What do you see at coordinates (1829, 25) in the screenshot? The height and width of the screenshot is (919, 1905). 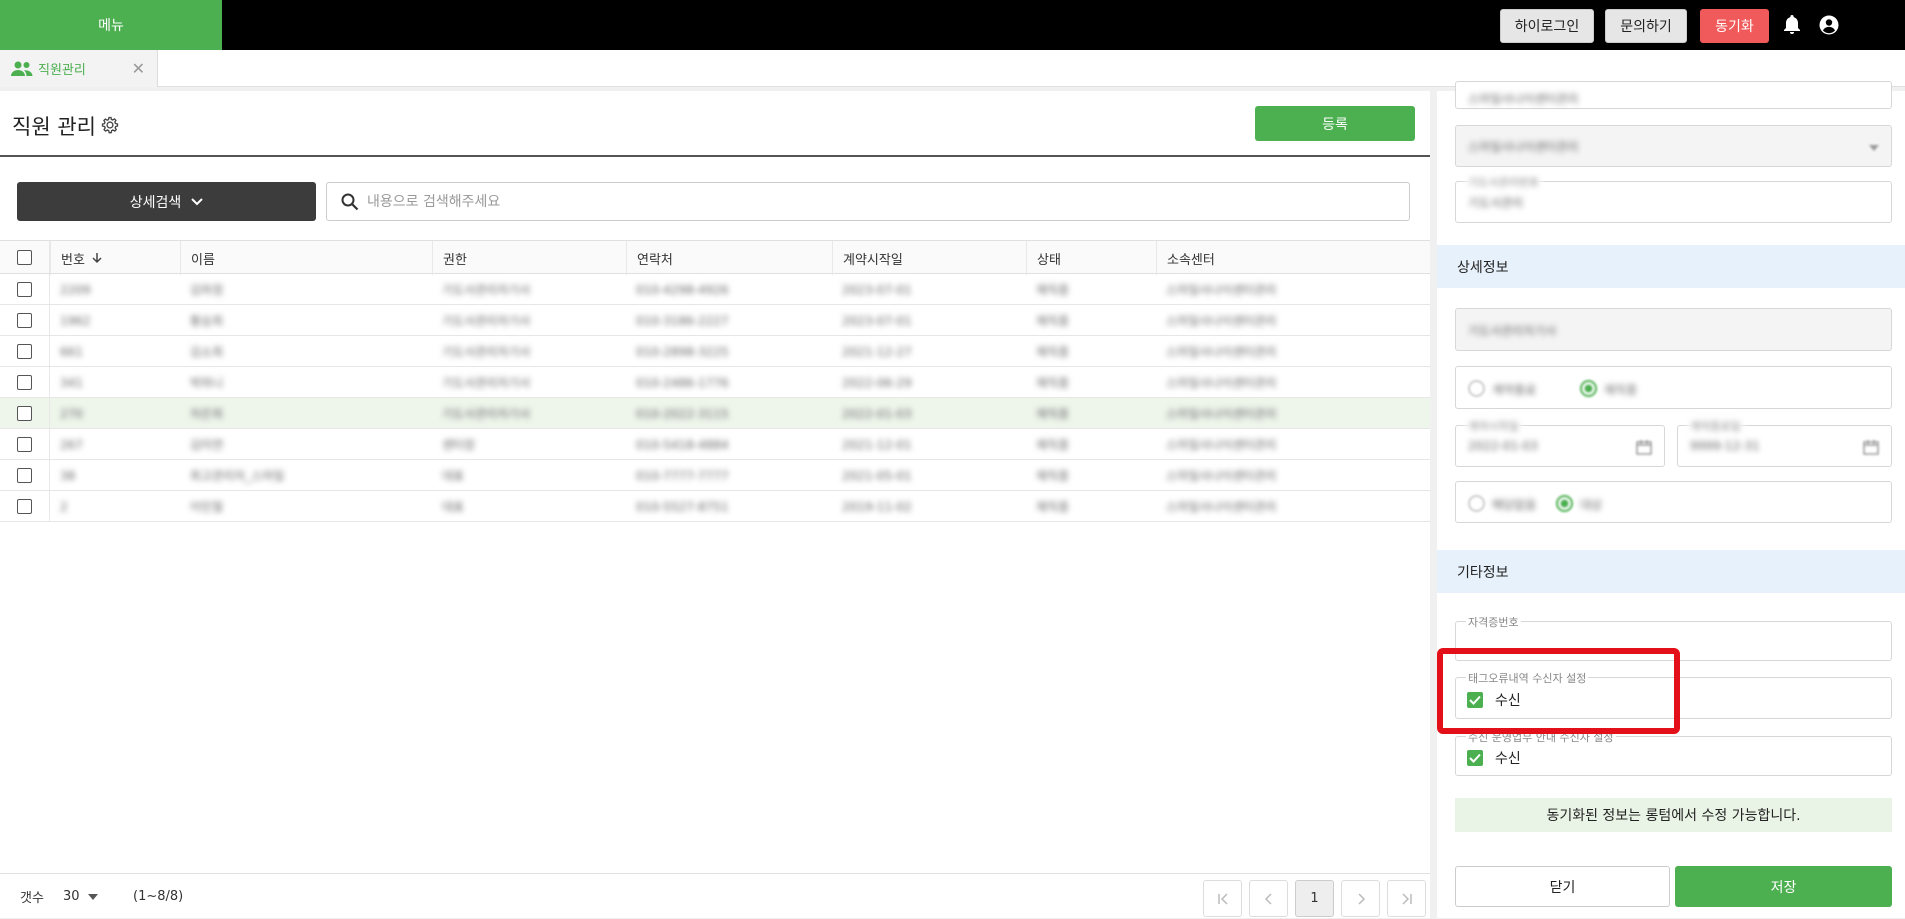 I see `user-account-icon` at bounding box center [1829, 25].